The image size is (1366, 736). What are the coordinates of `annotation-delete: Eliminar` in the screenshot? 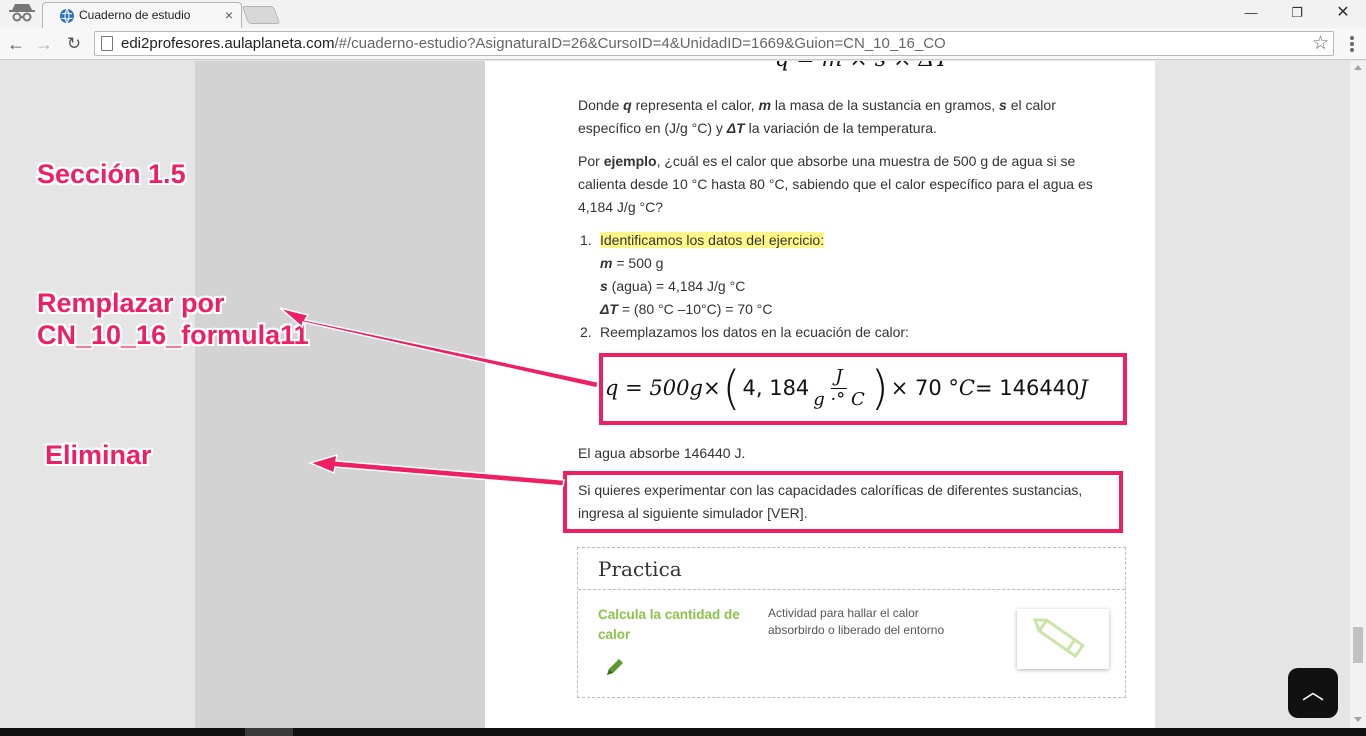 It's located at (98, 455).